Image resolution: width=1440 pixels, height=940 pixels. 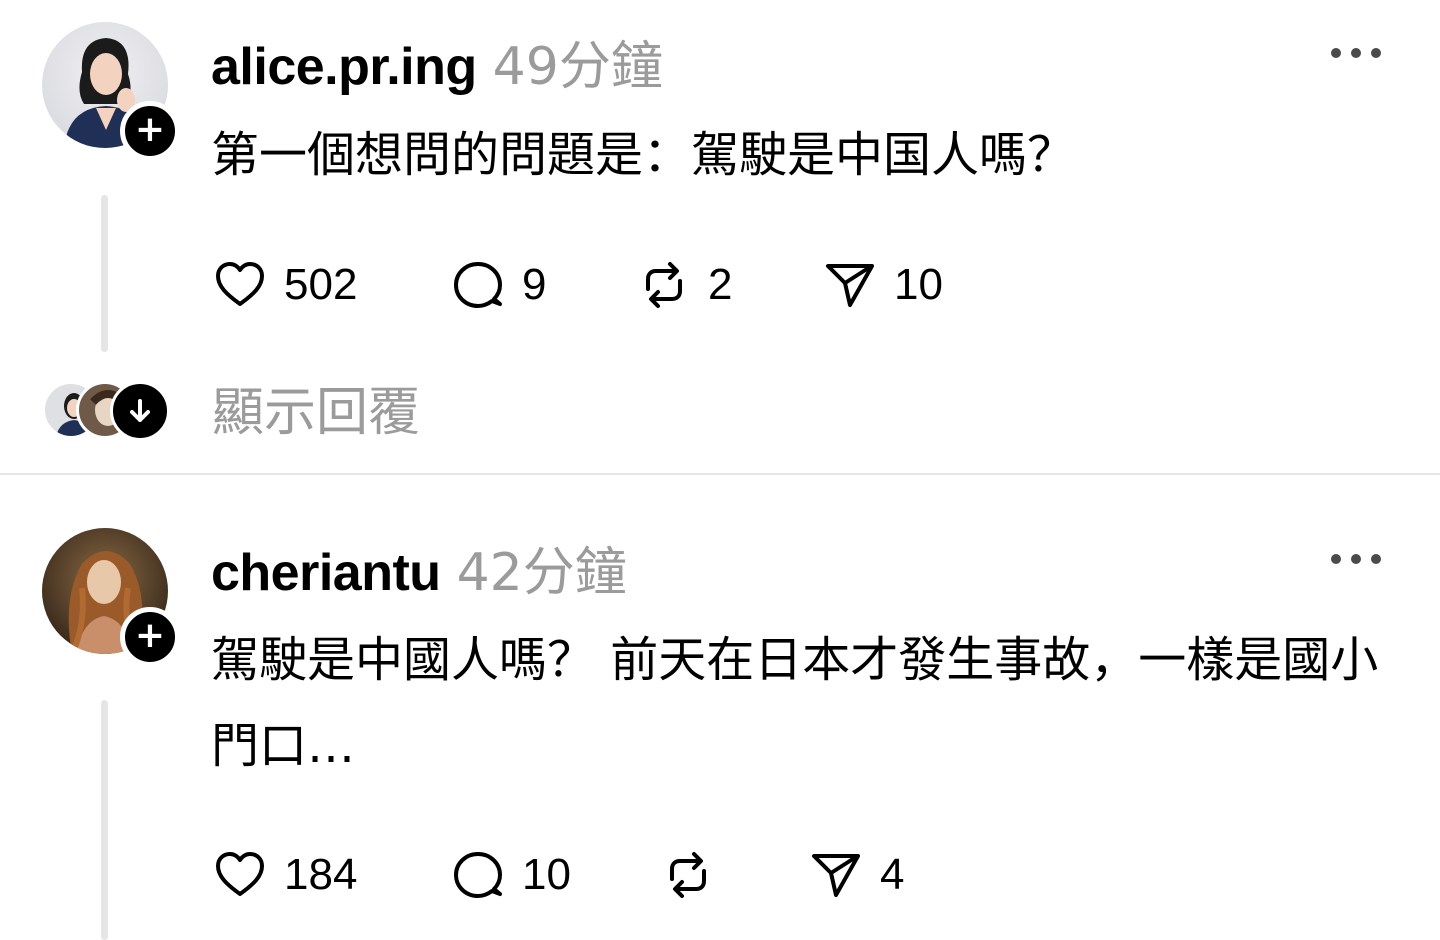 I want to click on thread-line, so click(x=104, y=820).